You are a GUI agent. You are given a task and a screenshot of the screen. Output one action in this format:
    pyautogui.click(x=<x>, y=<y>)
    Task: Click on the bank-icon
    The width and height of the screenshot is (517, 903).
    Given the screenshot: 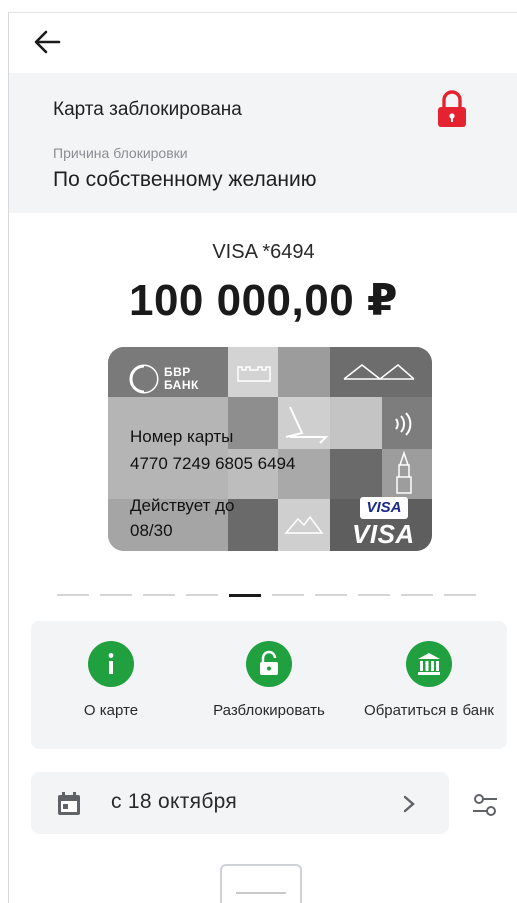 What is the action you would take?
    pyautogui.click(x=429, y=664)
    